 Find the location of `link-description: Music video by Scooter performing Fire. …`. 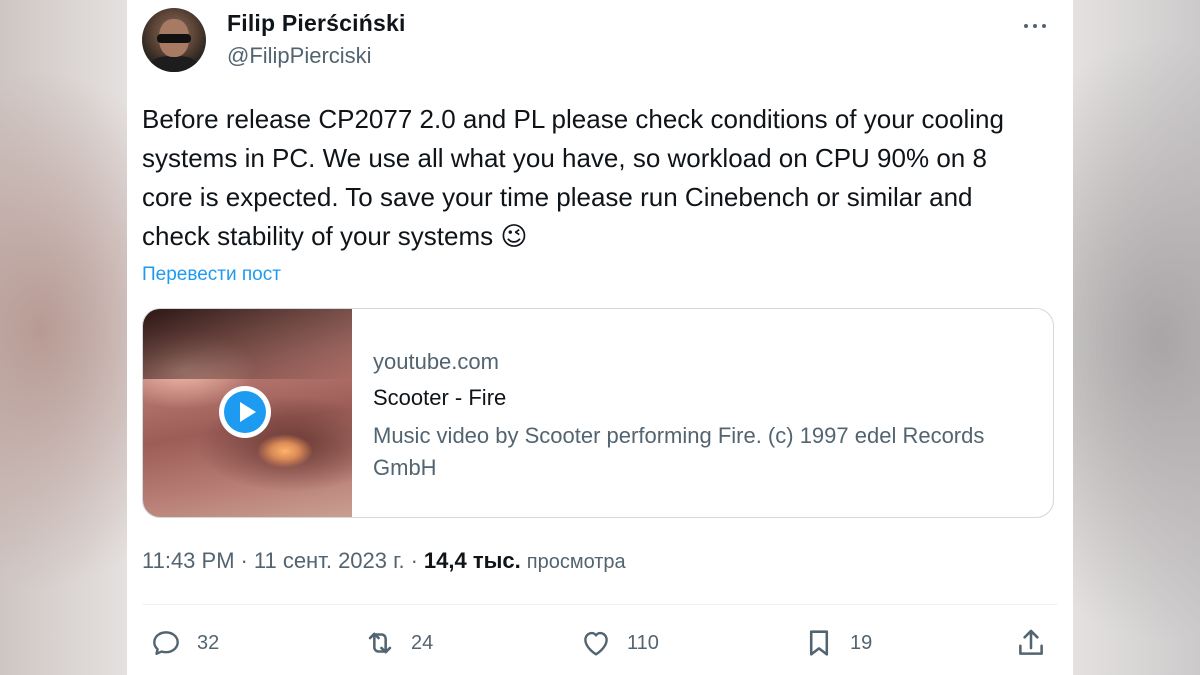

link-description: Music video by Scooter performing Fire. … is located at coordinates (679, 451).